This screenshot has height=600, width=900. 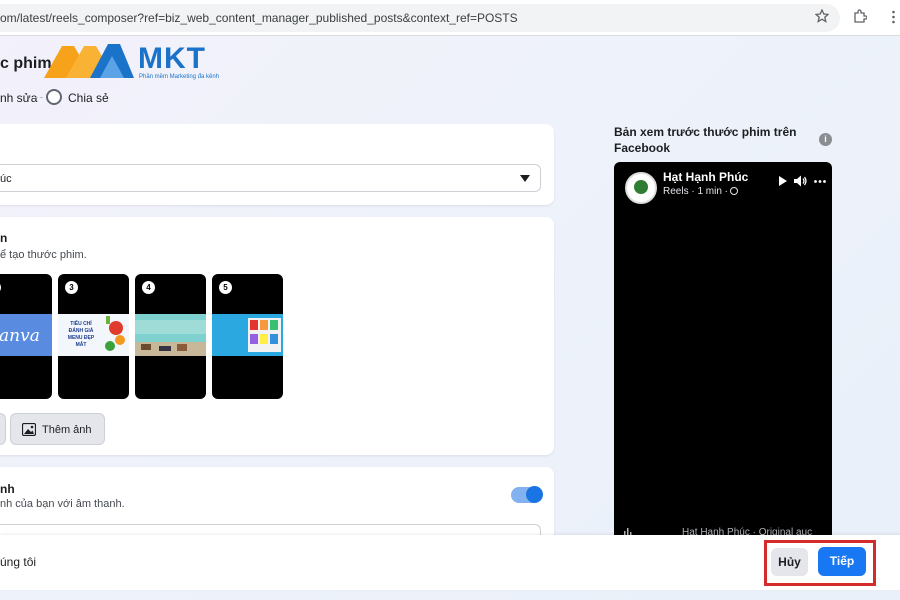 What do you see at coordinates (67, 430) in the screenshot?
I see `add-photo-label: Thêm ảnh` at bounding box center [67, 430].